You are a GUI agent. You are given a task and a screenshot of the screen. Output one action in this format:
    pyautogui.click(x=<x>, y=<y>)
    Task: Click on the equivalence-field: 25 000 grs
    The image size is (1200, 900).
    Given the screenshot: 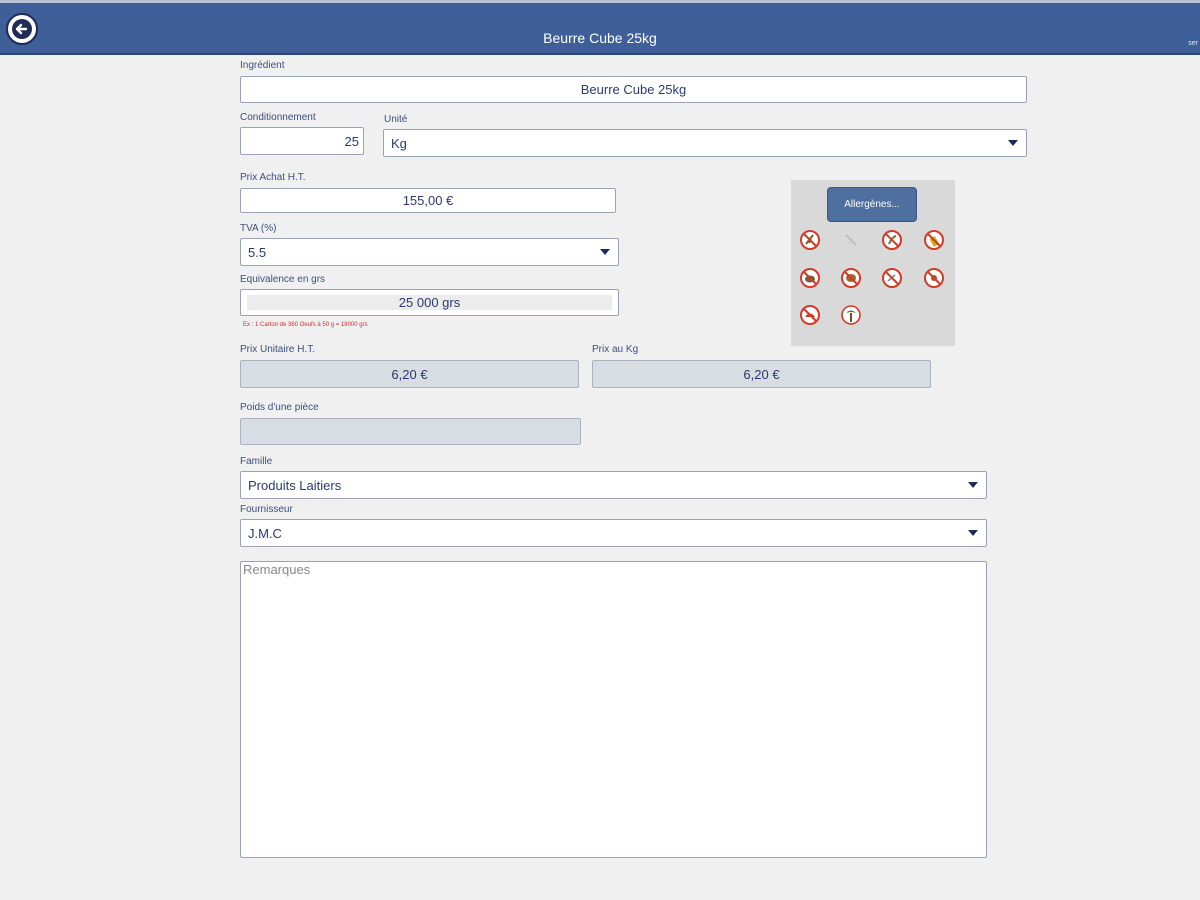 What is the action you would take?
    pyautogui.click(x=429, y=302)
    